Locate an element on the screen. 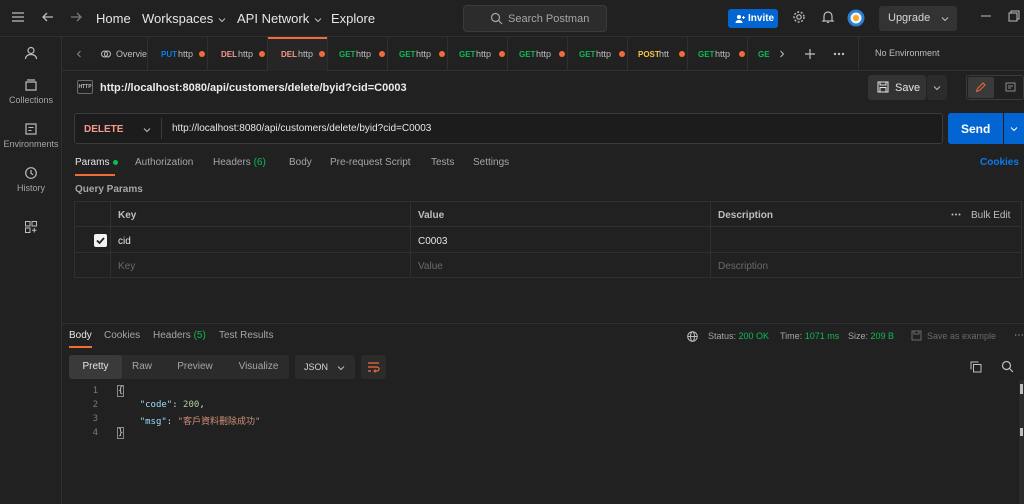  sidebar-item-label: Collections is located at coordinates (31, 100).